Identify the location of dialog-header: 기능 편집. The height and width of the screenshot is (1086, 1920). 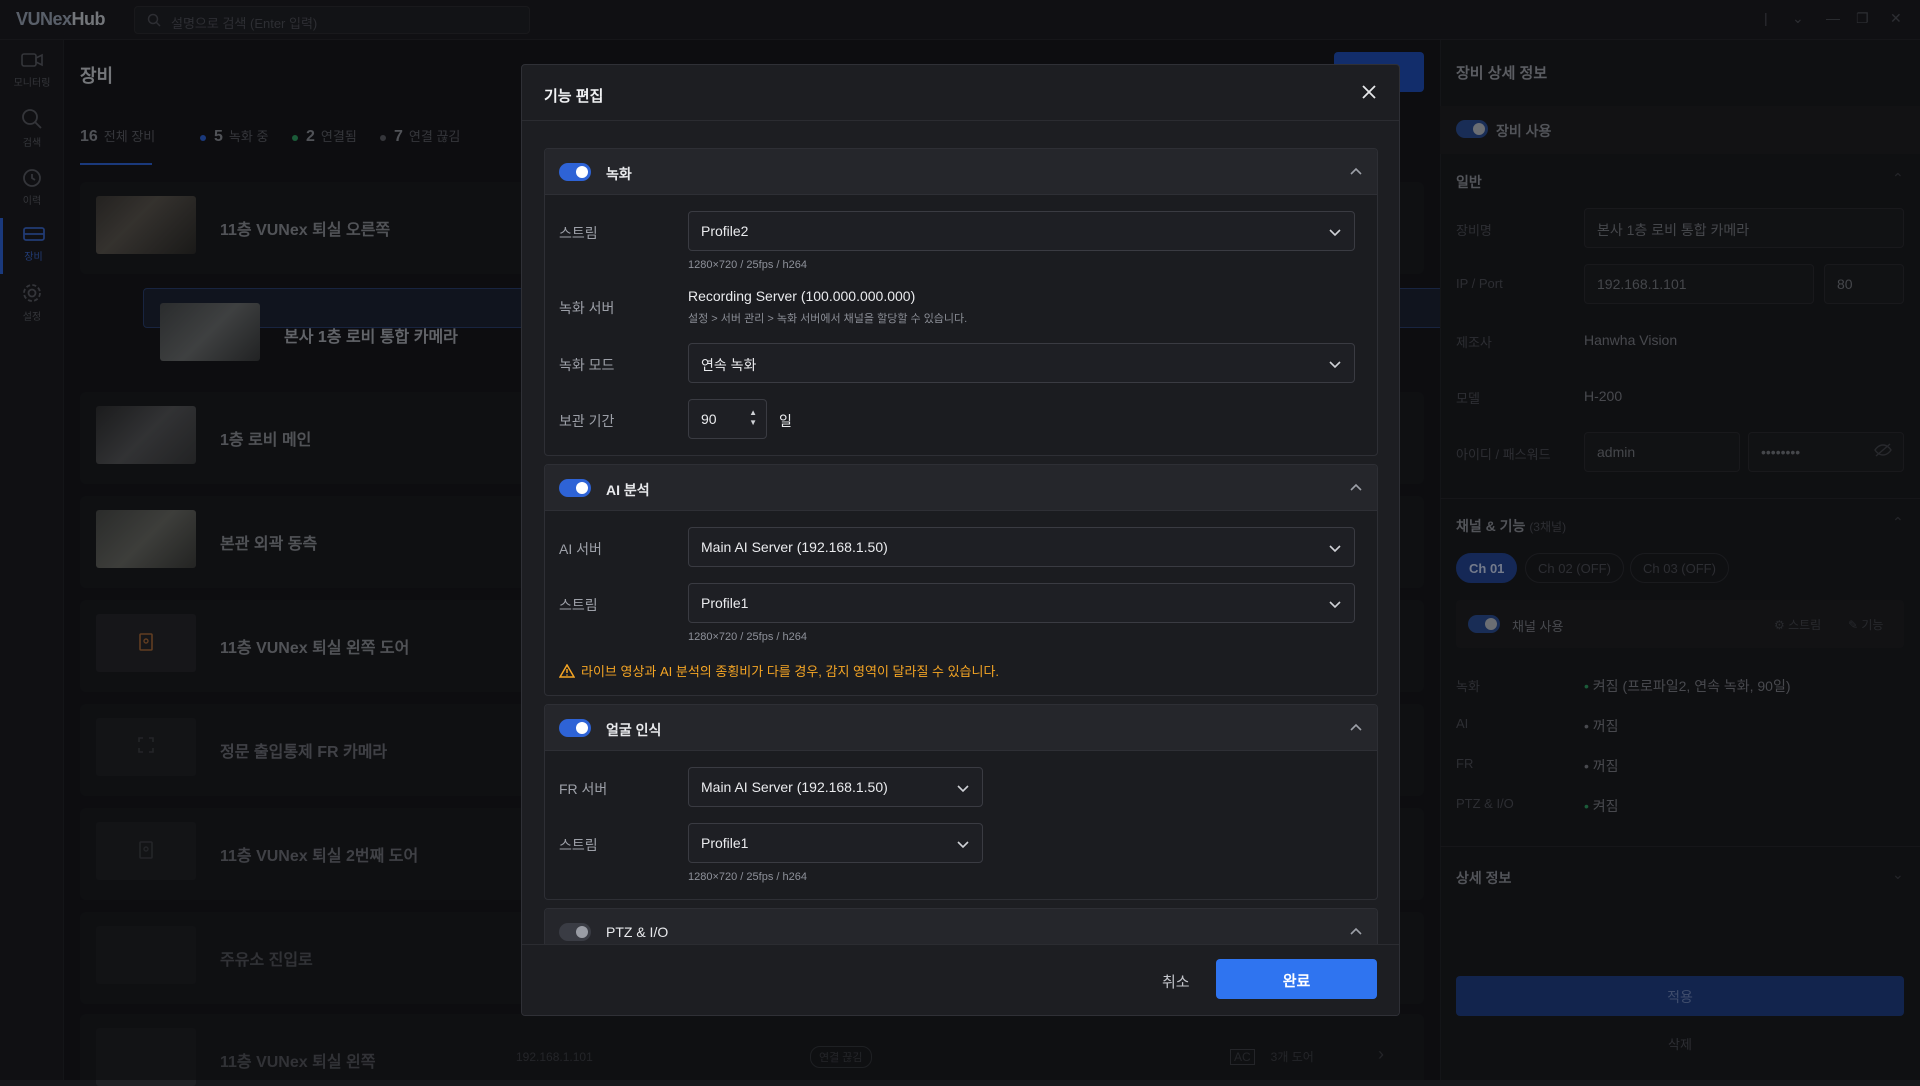
(960, 93).